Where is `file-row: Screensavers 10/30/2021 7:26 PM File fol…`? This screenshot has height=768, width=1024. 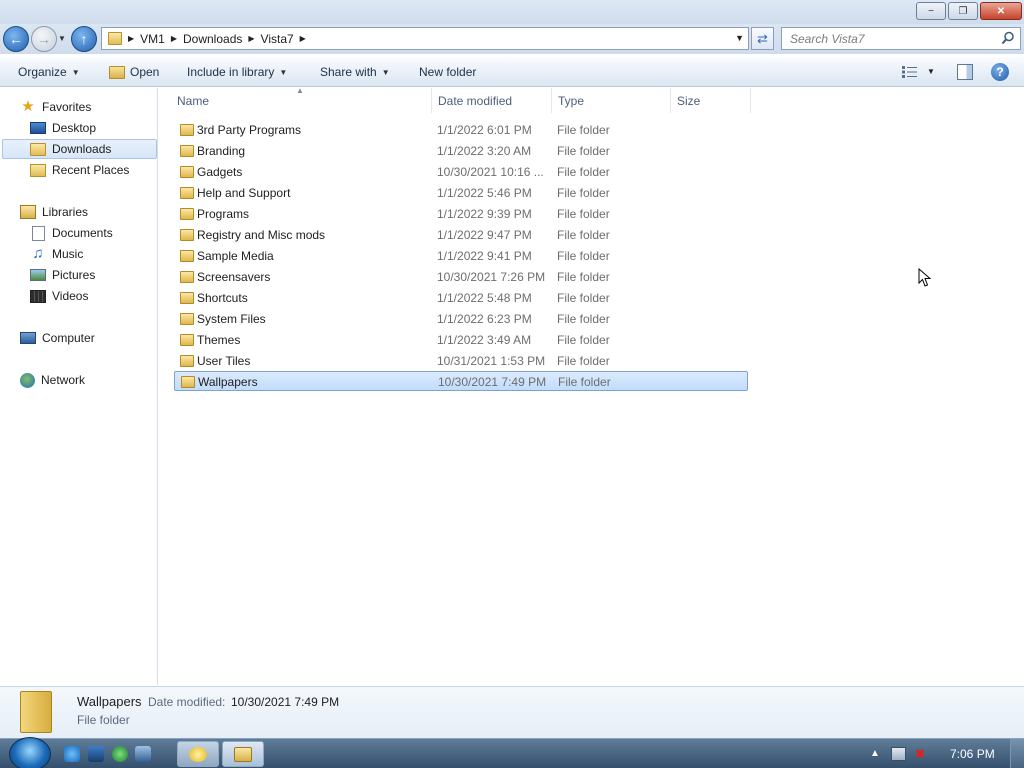 file-row: Screensavers 10/30/2021 7:26 PM File fol… is located at coordinates (461, 277).